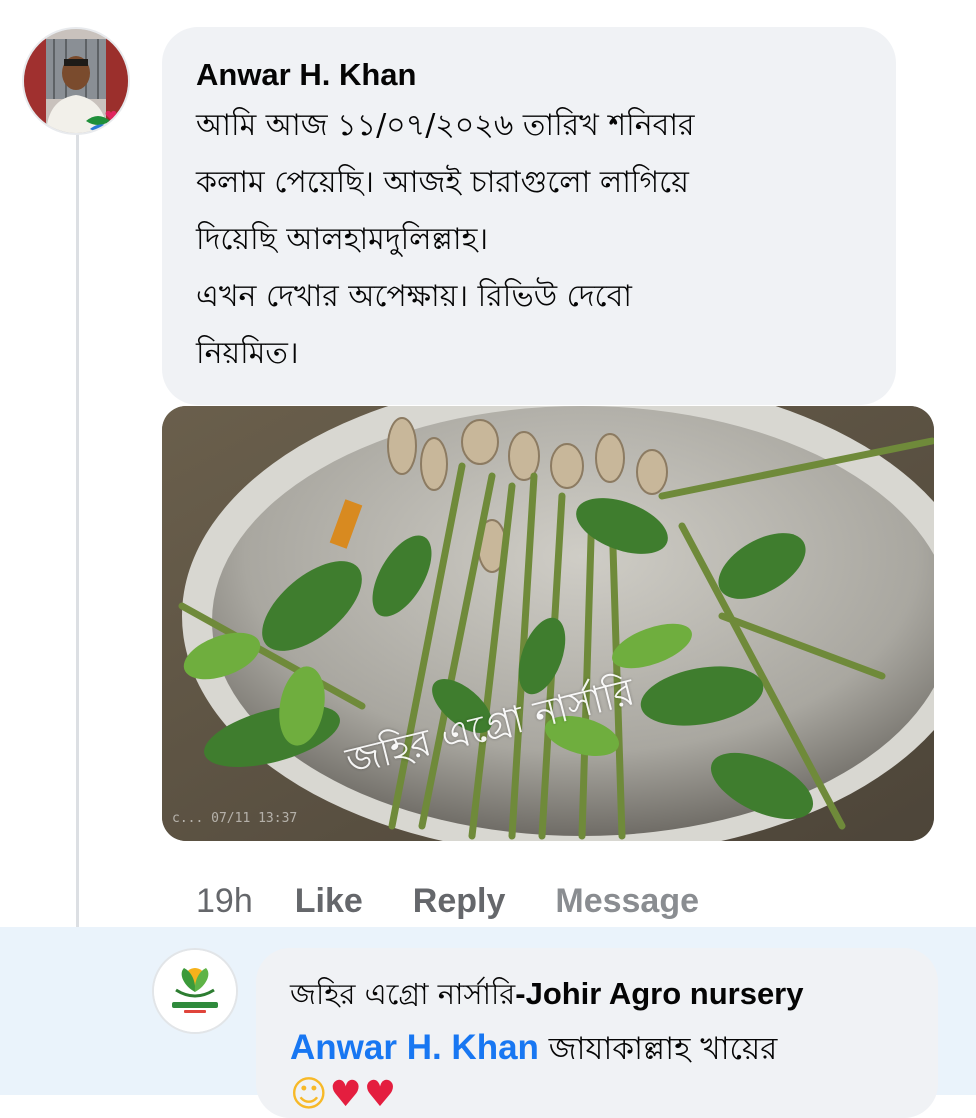 This screenshot has width=976, height=1118. What do you see at coordinates (403, 994) in the screenshot?
I see `reply-author-name-bn: জহির এগ্রো নার্সারি` at bounding box center [403, 994].